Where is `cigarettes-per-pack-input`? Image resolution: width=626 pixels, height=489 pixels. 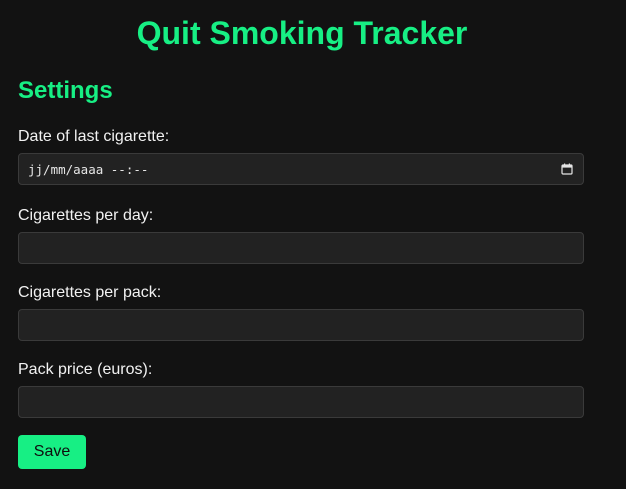 cigarettes-per-pack-input is located at coordinates (301, 325).